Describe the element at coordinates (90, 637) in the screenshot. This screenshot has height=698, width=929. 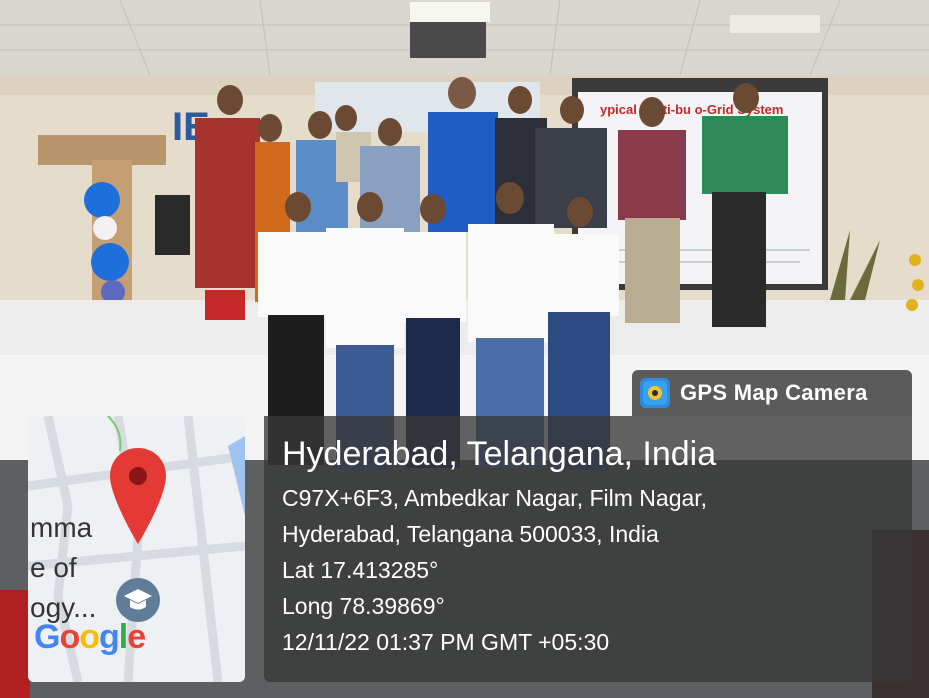
I see `google-logo: Google` at that location.